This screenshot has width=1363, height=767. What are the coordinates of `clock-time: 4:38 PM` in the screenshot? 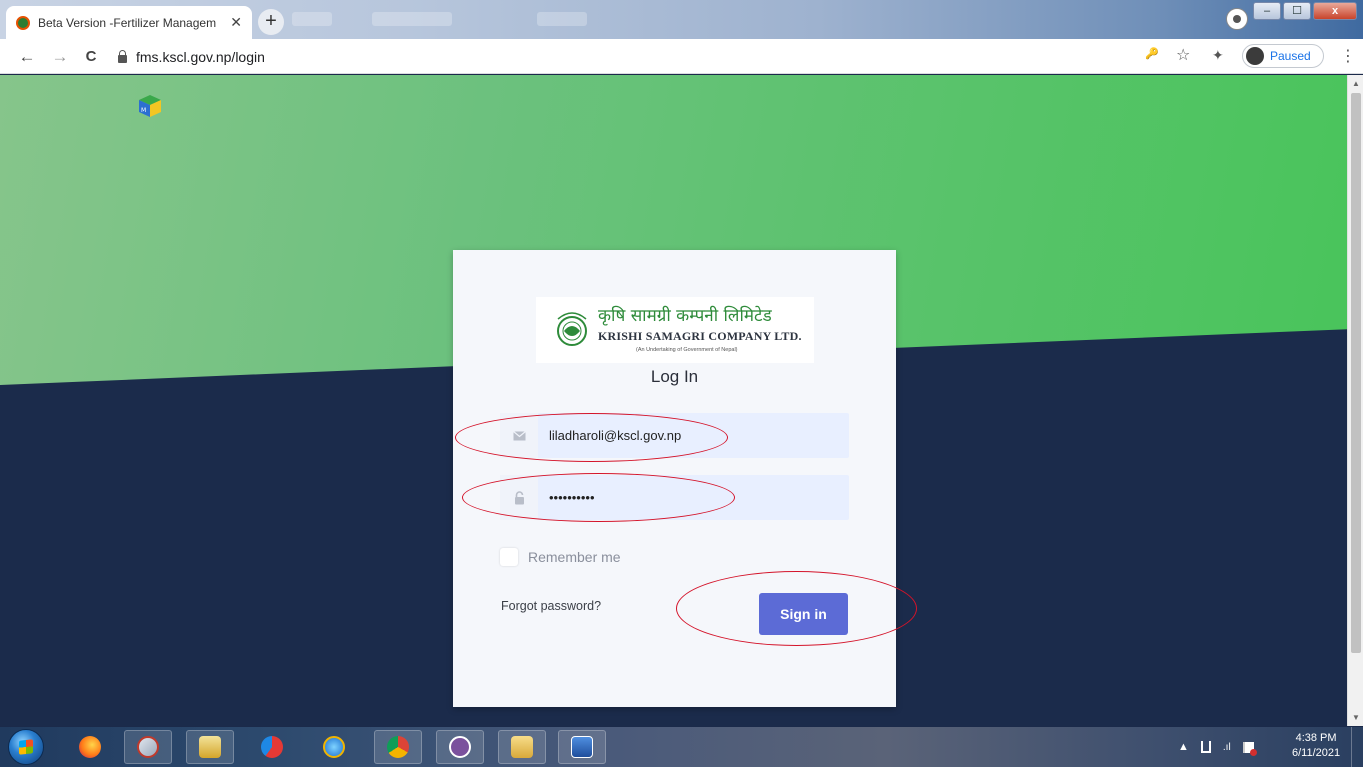 It's located at (1316, 738).